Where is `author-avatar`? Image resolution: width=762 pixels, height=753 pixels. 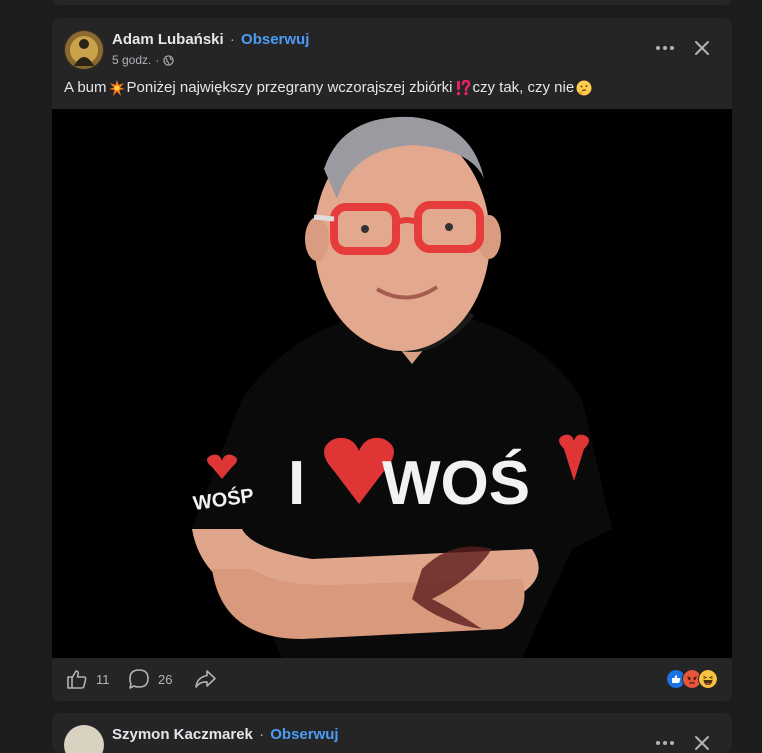
author-avatar is located at coordinates (84, 50).